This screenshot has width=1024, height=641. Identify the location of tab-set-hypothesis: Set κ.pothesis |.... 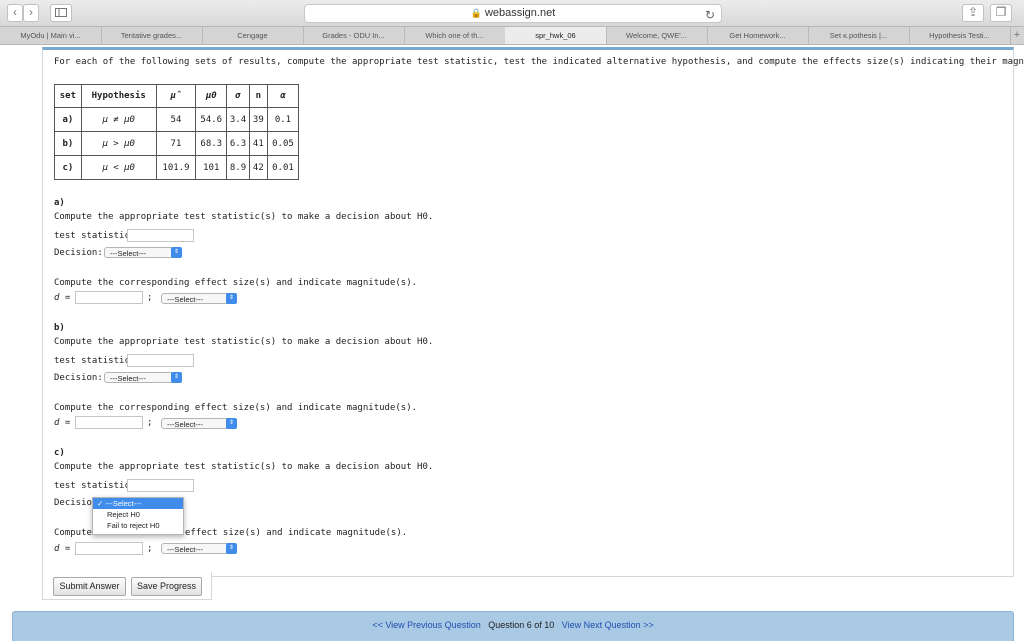
(859, 35).